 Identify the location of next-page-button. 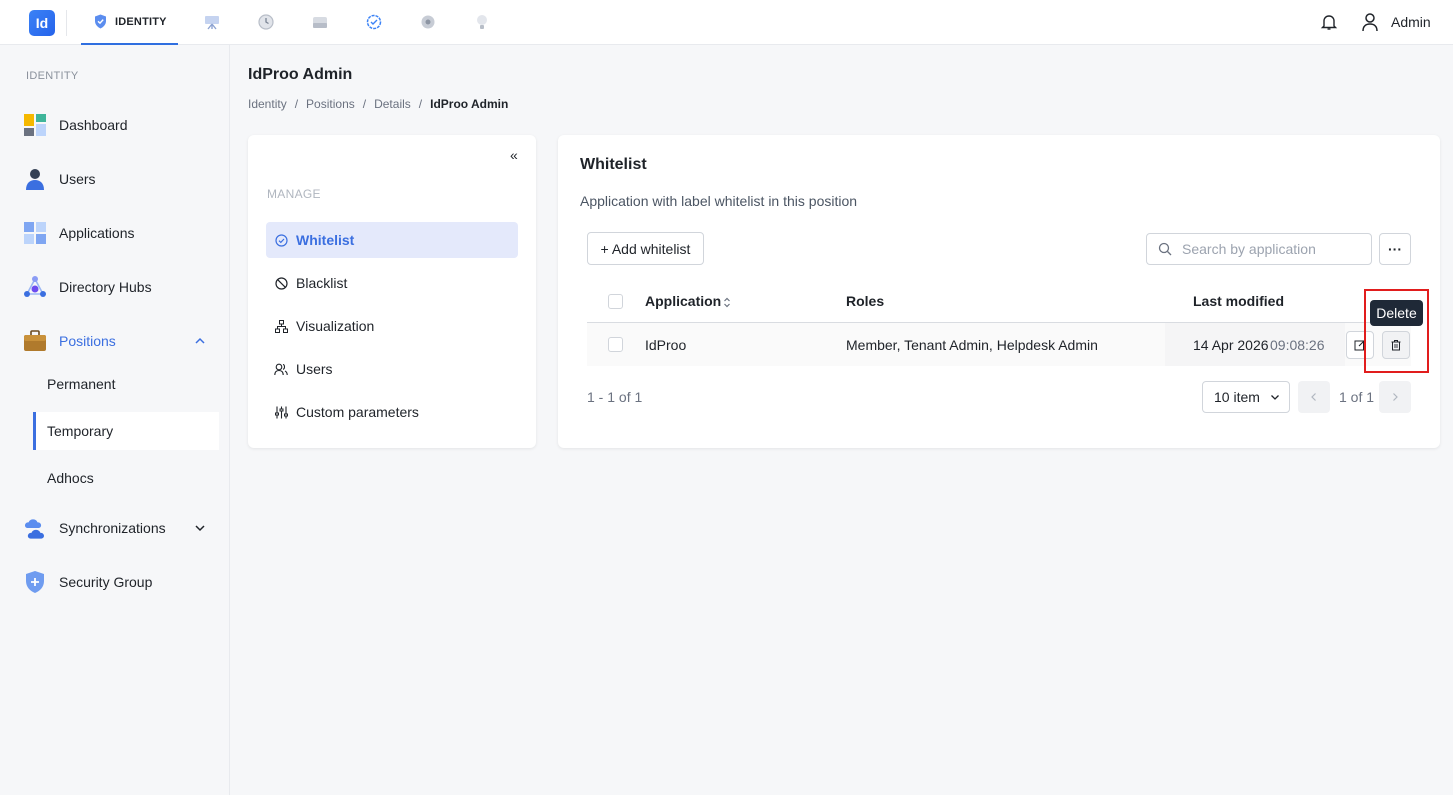
(1395, 397).